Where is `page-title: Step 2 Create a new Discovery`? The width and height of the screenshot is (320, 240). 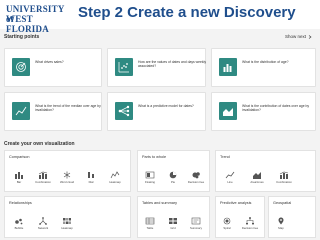
page-title: Step 2 Create a new Discovery is located at coordinates (187, 12).